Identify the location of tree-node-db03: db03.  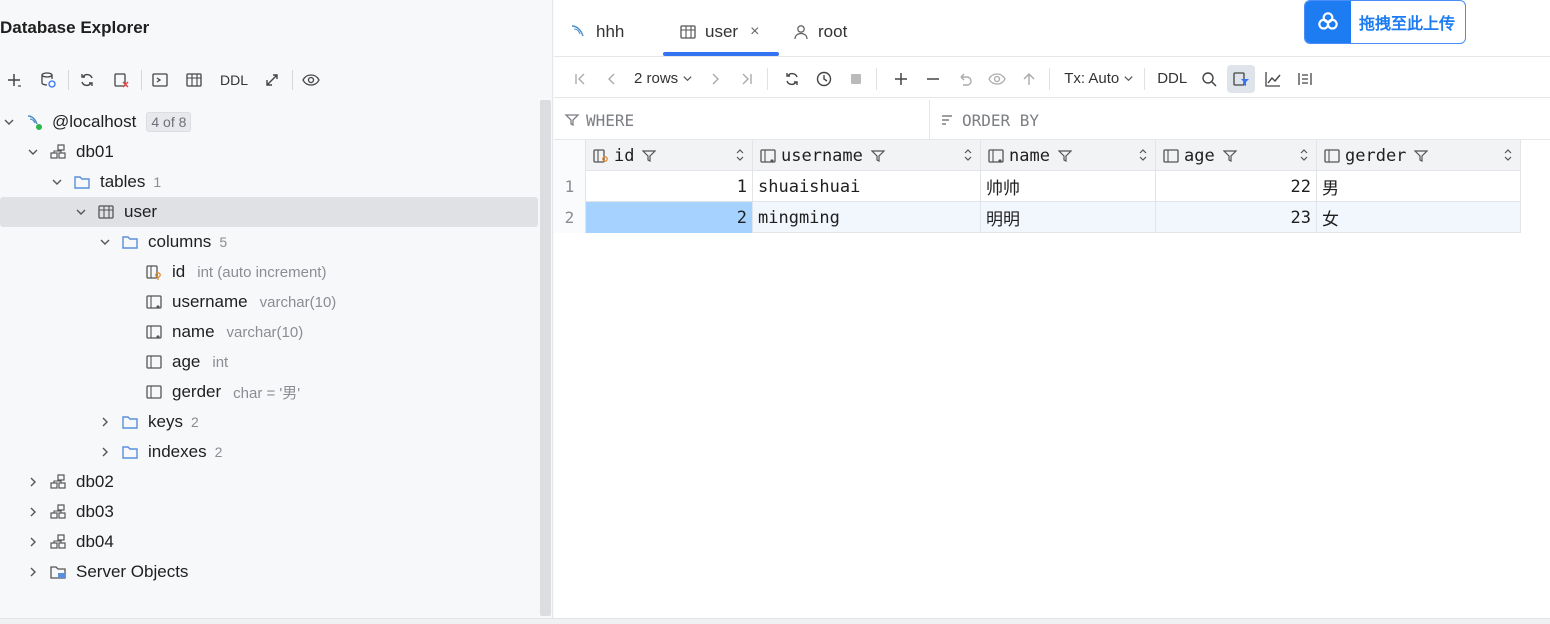
(269, 512).